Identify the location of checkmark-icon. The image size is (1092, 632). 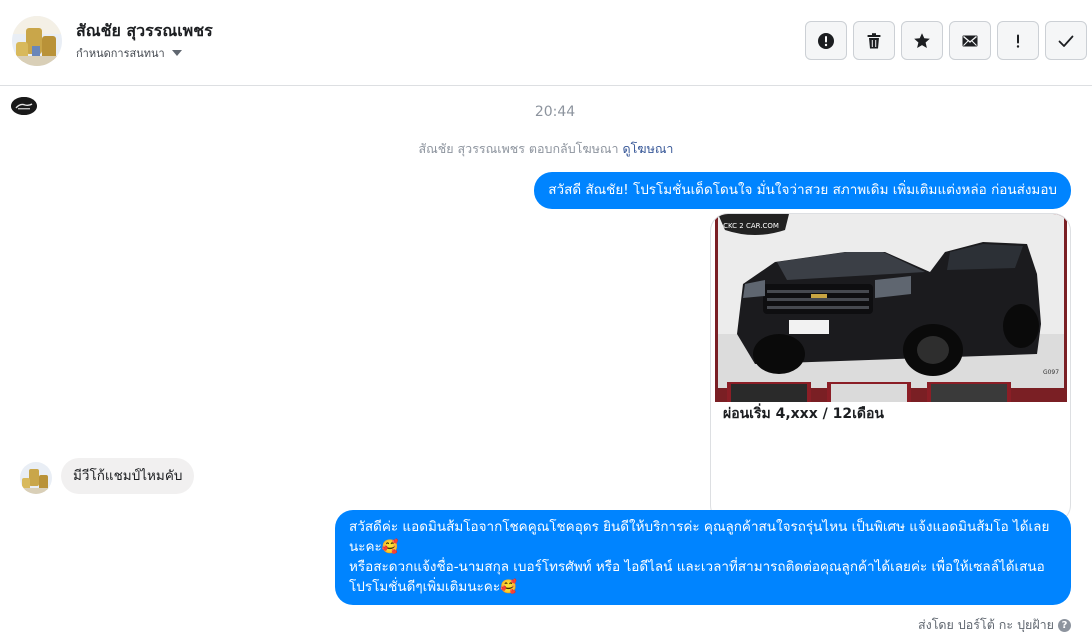
(1066, 41).